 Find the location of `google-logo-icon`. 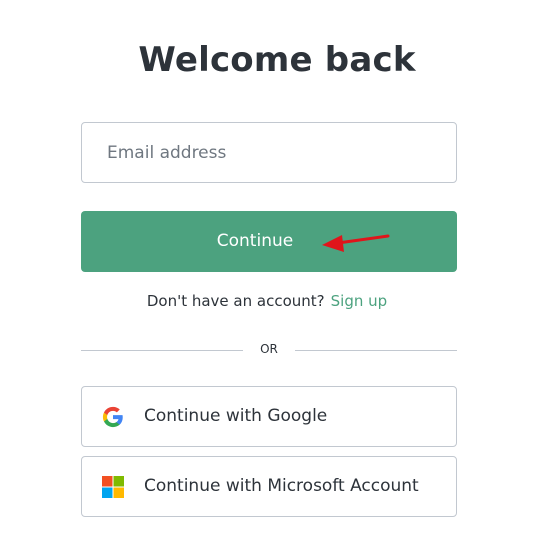

google-logo-icon is located at coordinates (112, 417).